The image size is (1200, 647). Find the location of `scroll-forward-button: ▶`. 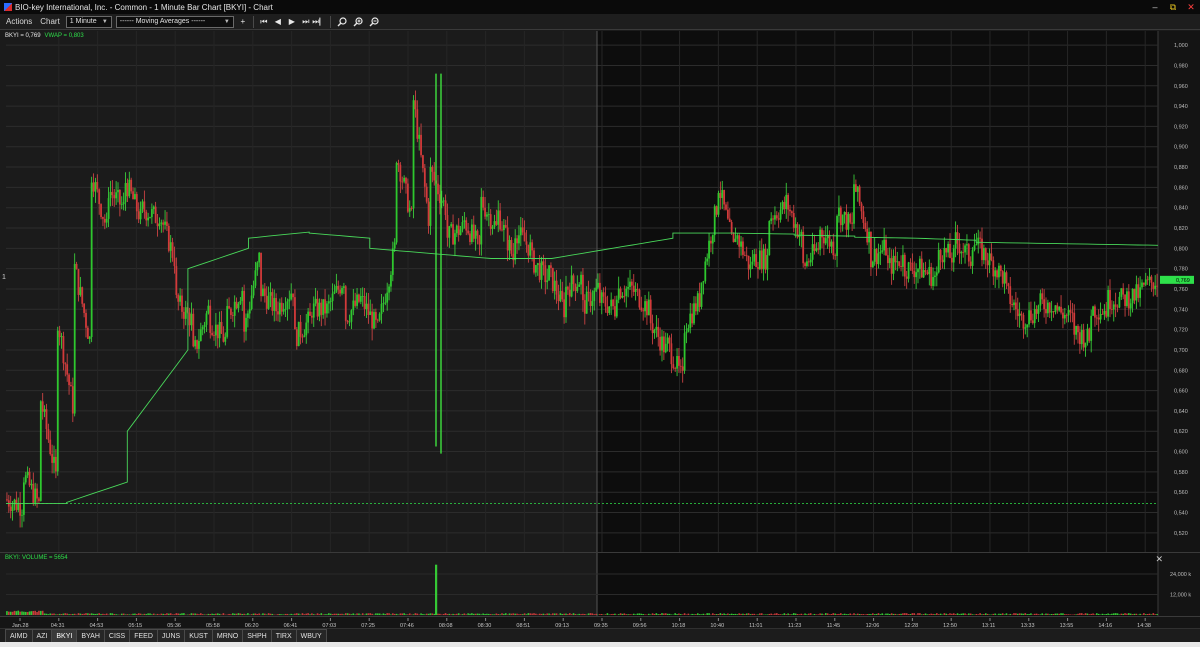

scroll-forward-button: ▶ is located at coordinates (292, 22).